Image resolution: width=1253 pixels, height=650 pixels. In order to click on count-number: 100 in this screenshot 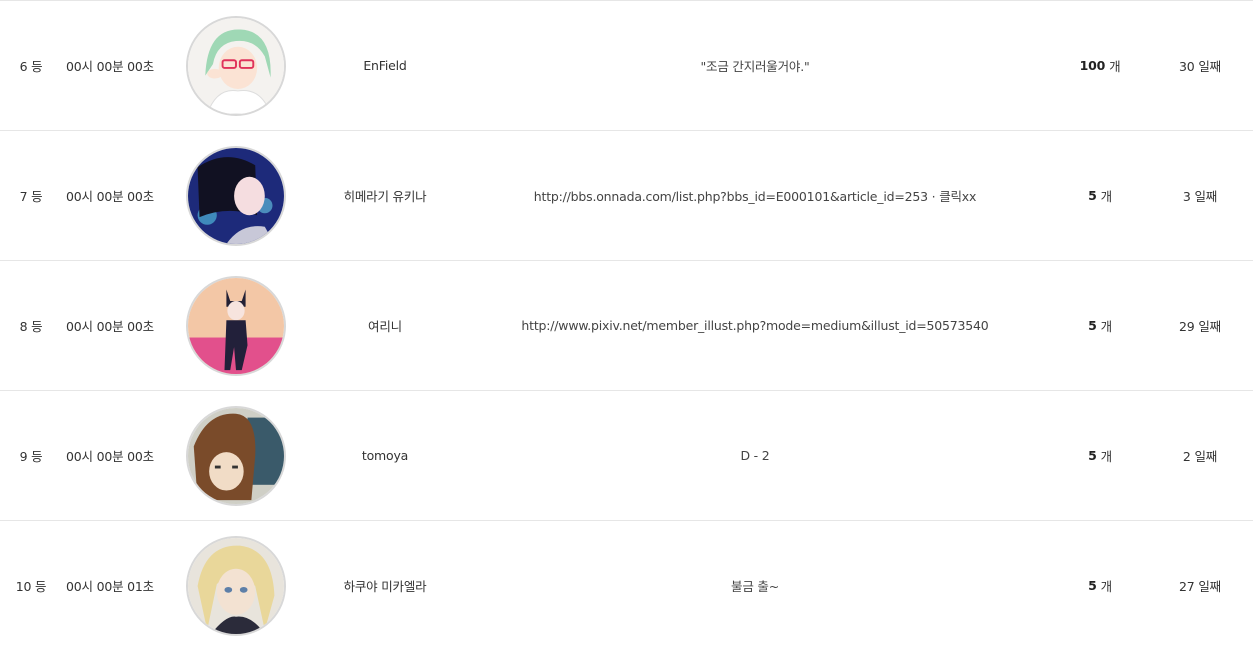, I will do `click(1092, 65)`.